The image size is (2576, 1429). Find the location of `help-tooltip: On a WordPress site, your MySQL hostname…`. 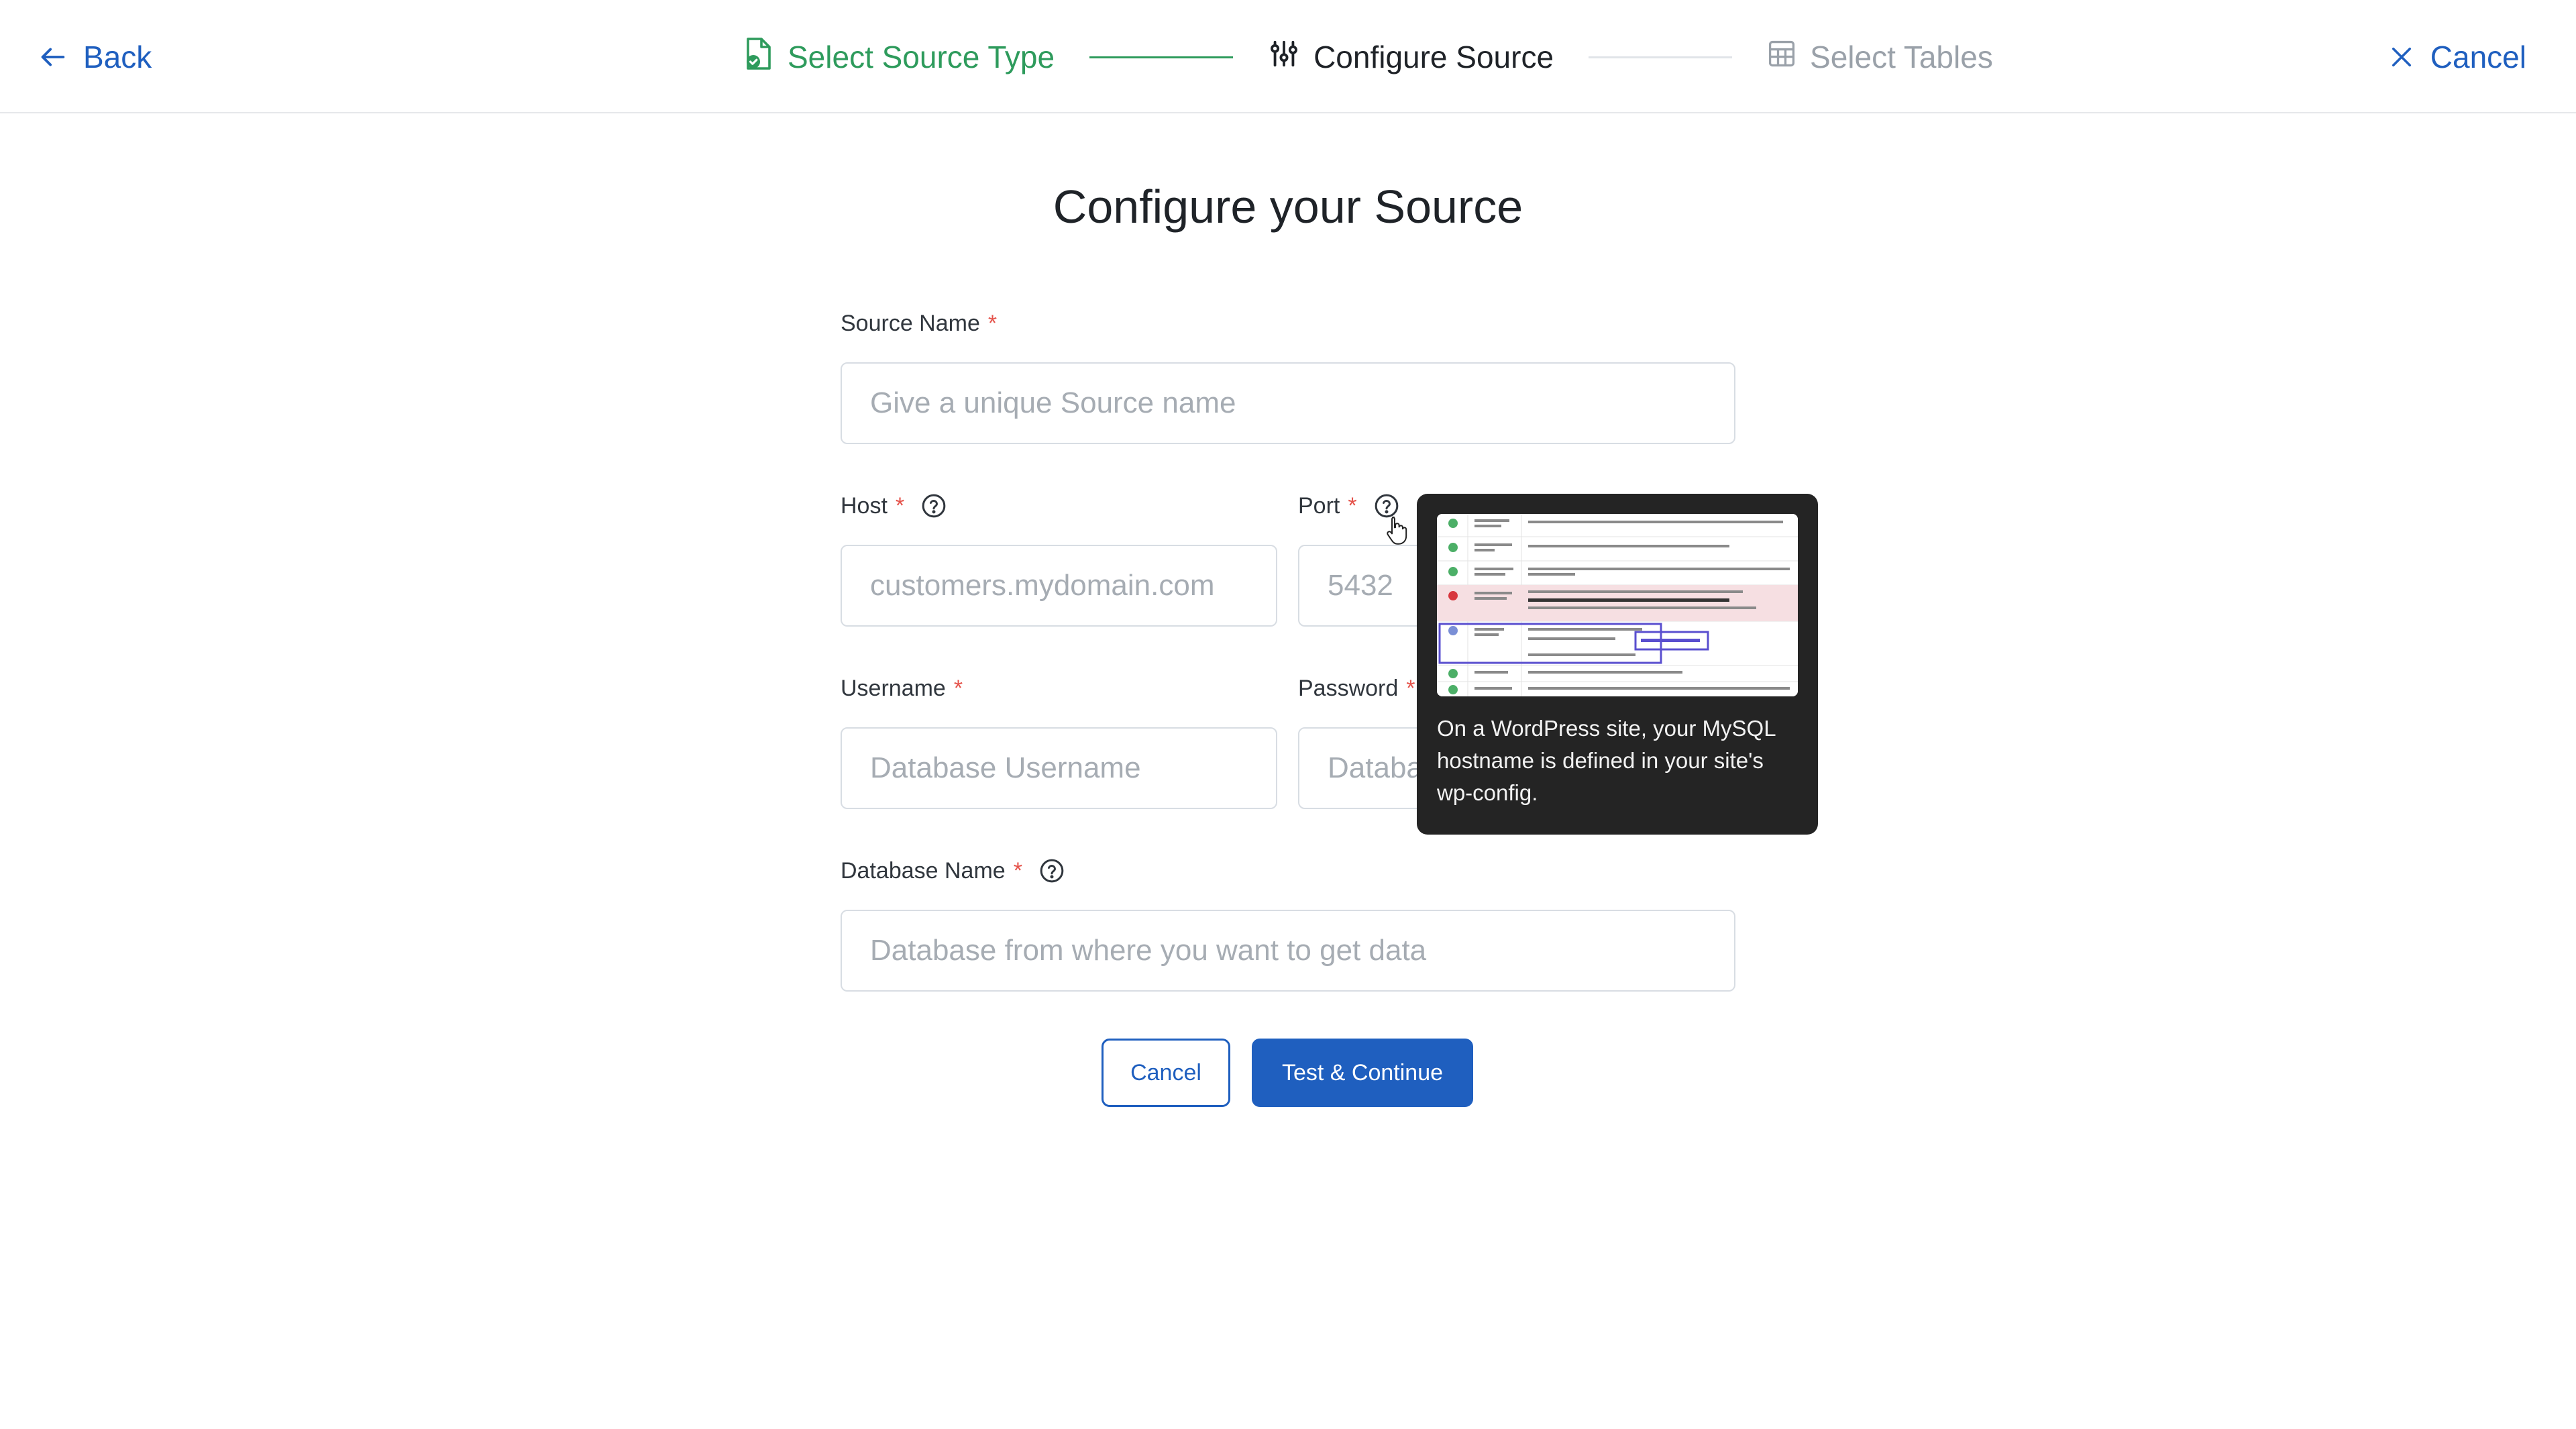

help-tooltip: On a WordPress site, your MySQL hostname… is located at coordinates (1617, 664).